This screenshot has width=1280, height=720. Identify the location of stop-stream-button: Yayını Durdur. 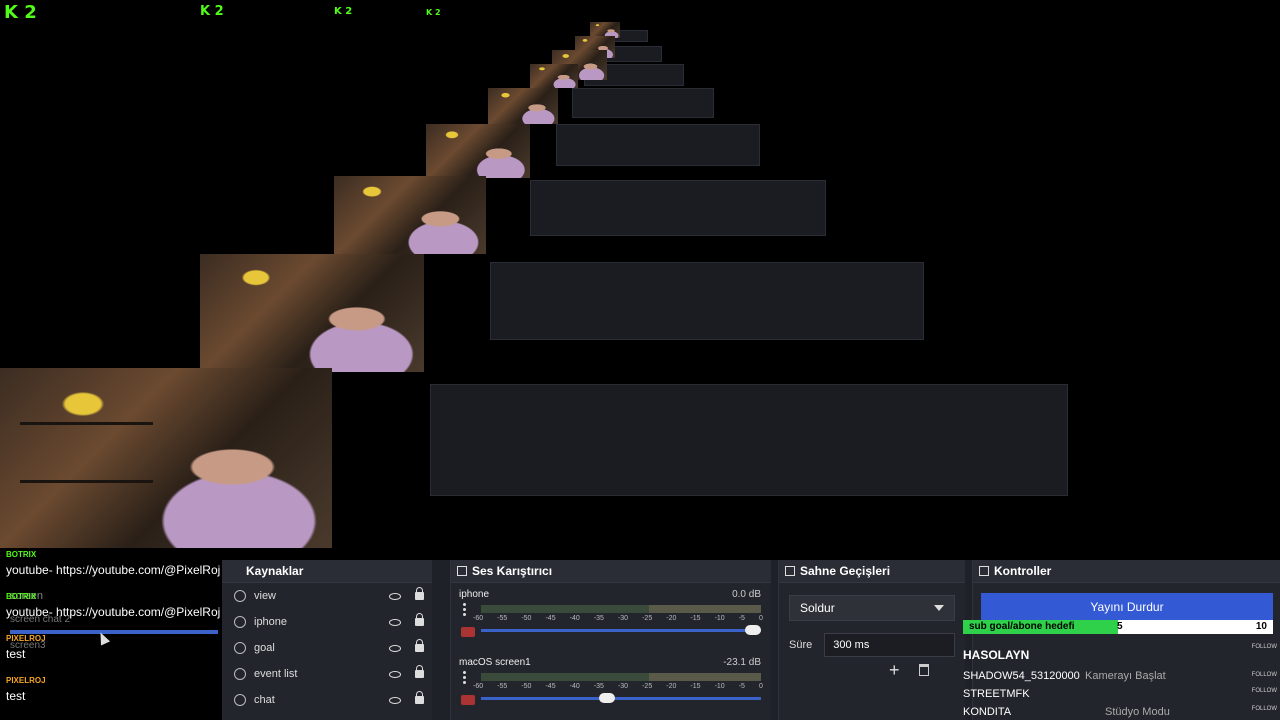
(1127, 607).